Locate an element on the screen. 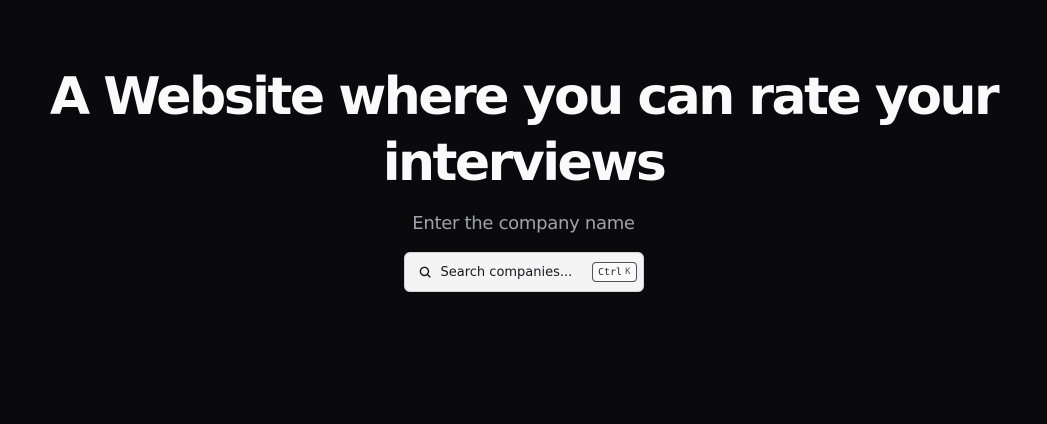 The height and width of the screenshot is (424, 1047). search-companies-button: Search companies... Ctrl K is located at coordinates (523, 272).